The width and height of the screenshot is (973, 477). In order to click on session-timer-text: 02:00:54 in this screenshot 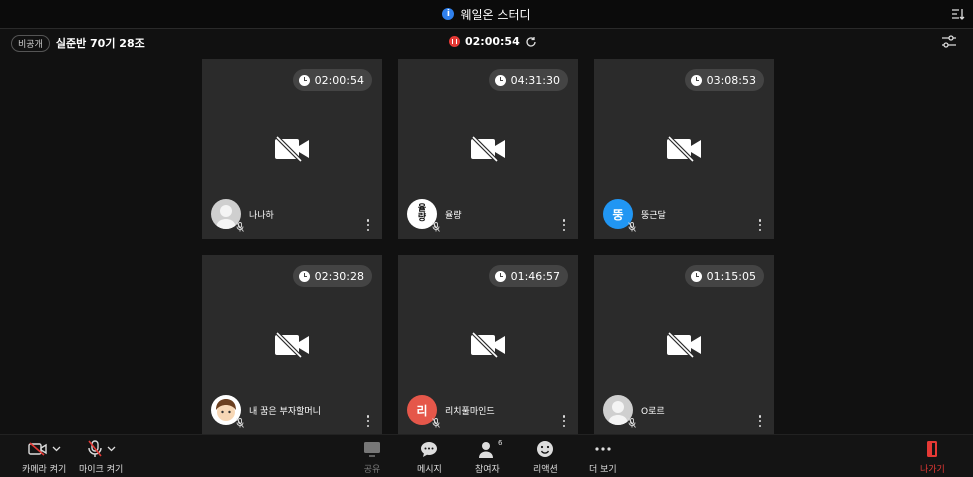, I will do `click(492, 41)`.